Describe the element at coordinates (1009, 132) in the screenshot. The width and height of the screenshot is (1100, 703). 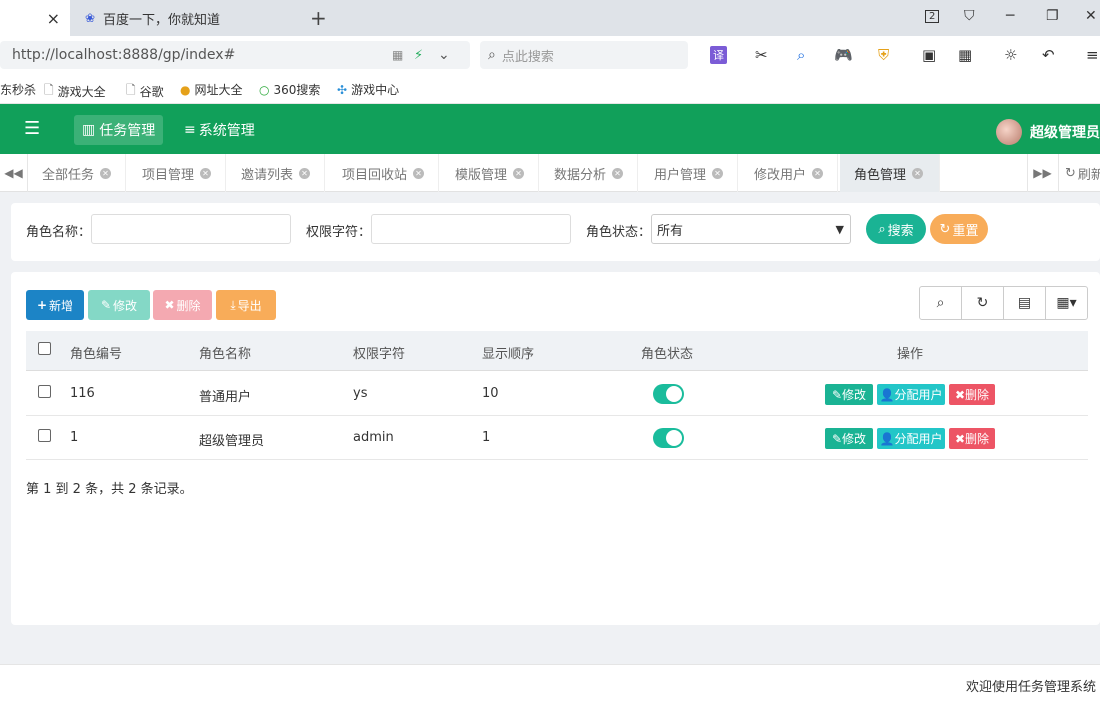
I see `avatar` at that location.